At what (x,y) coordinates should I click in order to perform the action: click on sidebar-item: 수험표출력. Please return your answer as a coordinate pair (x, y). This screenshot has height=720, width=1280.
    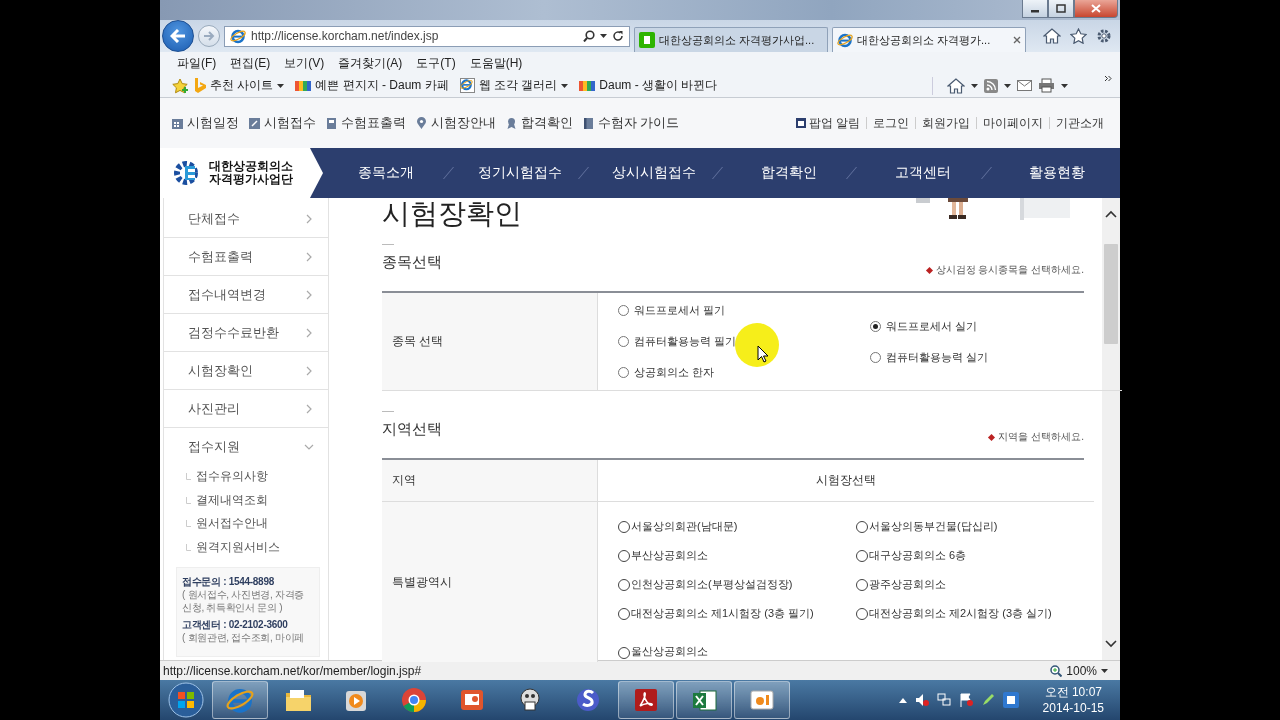
    Looking at the image, I should click on (246, 257).